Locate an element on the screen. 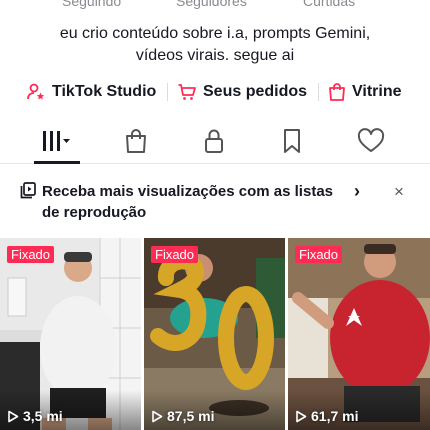 This screenshot has height=430, width=430. view-count: 3,5 mi is located at coordinates (35, 416).